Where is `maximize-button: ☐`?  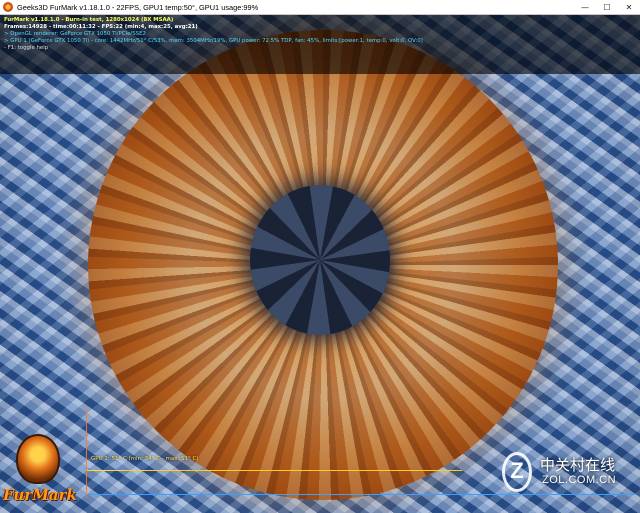 maximize-button: ☐ is located at coordinates (607, 7).